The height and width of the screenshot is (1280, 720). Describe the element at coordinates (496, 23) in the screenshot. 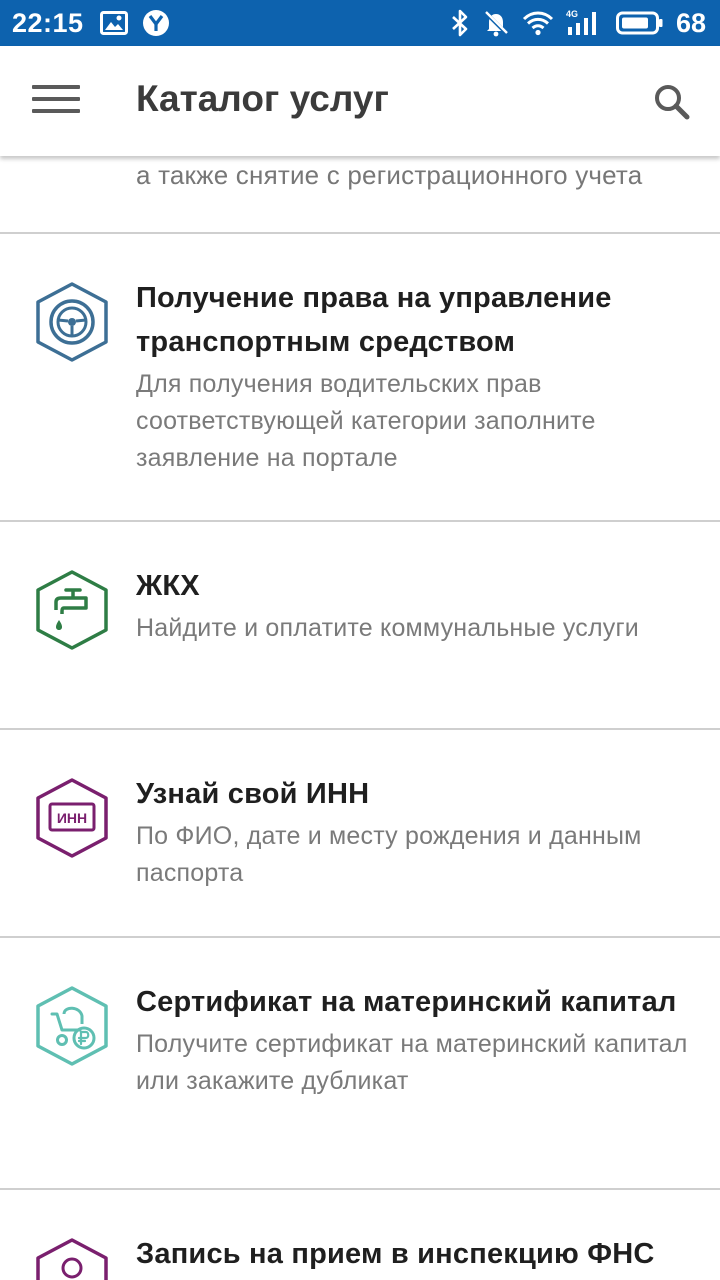

I see `notifications-off-icon` at that location.